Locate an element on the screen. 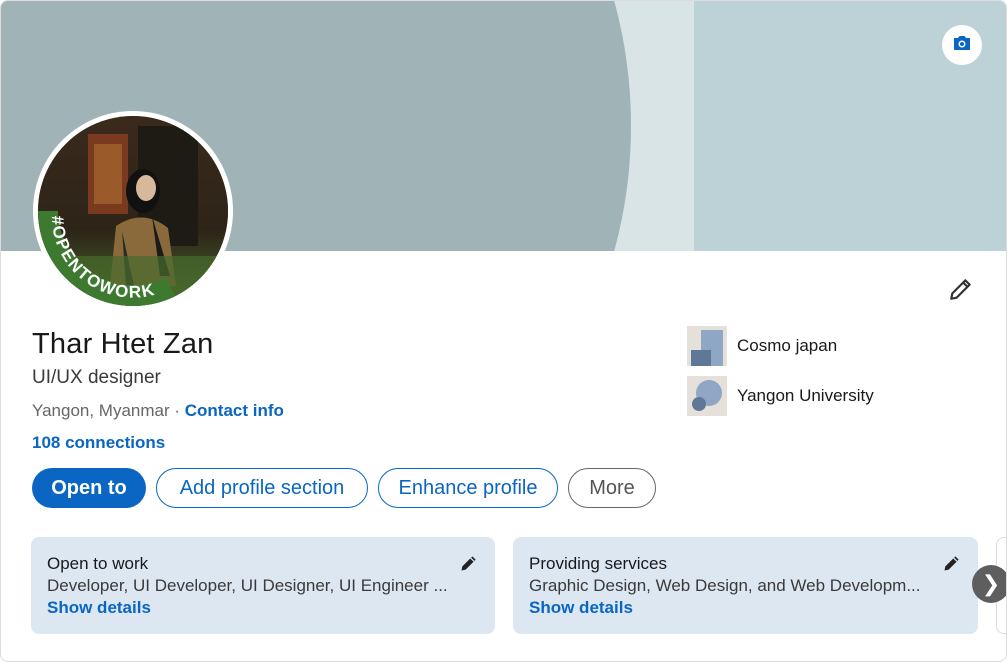  edit-banner-button is located at coordinates (962, 45).